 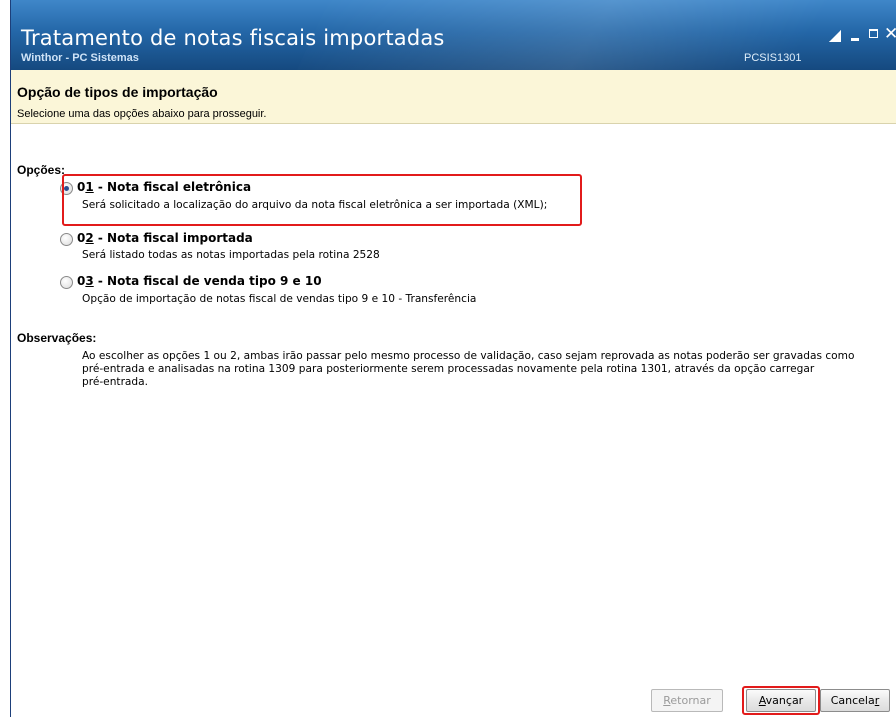 What do you see at coordinates (117, 92) in the screenshot?
I see `step-title: Opção de tipos de importação` at bounding box center [117, 92].